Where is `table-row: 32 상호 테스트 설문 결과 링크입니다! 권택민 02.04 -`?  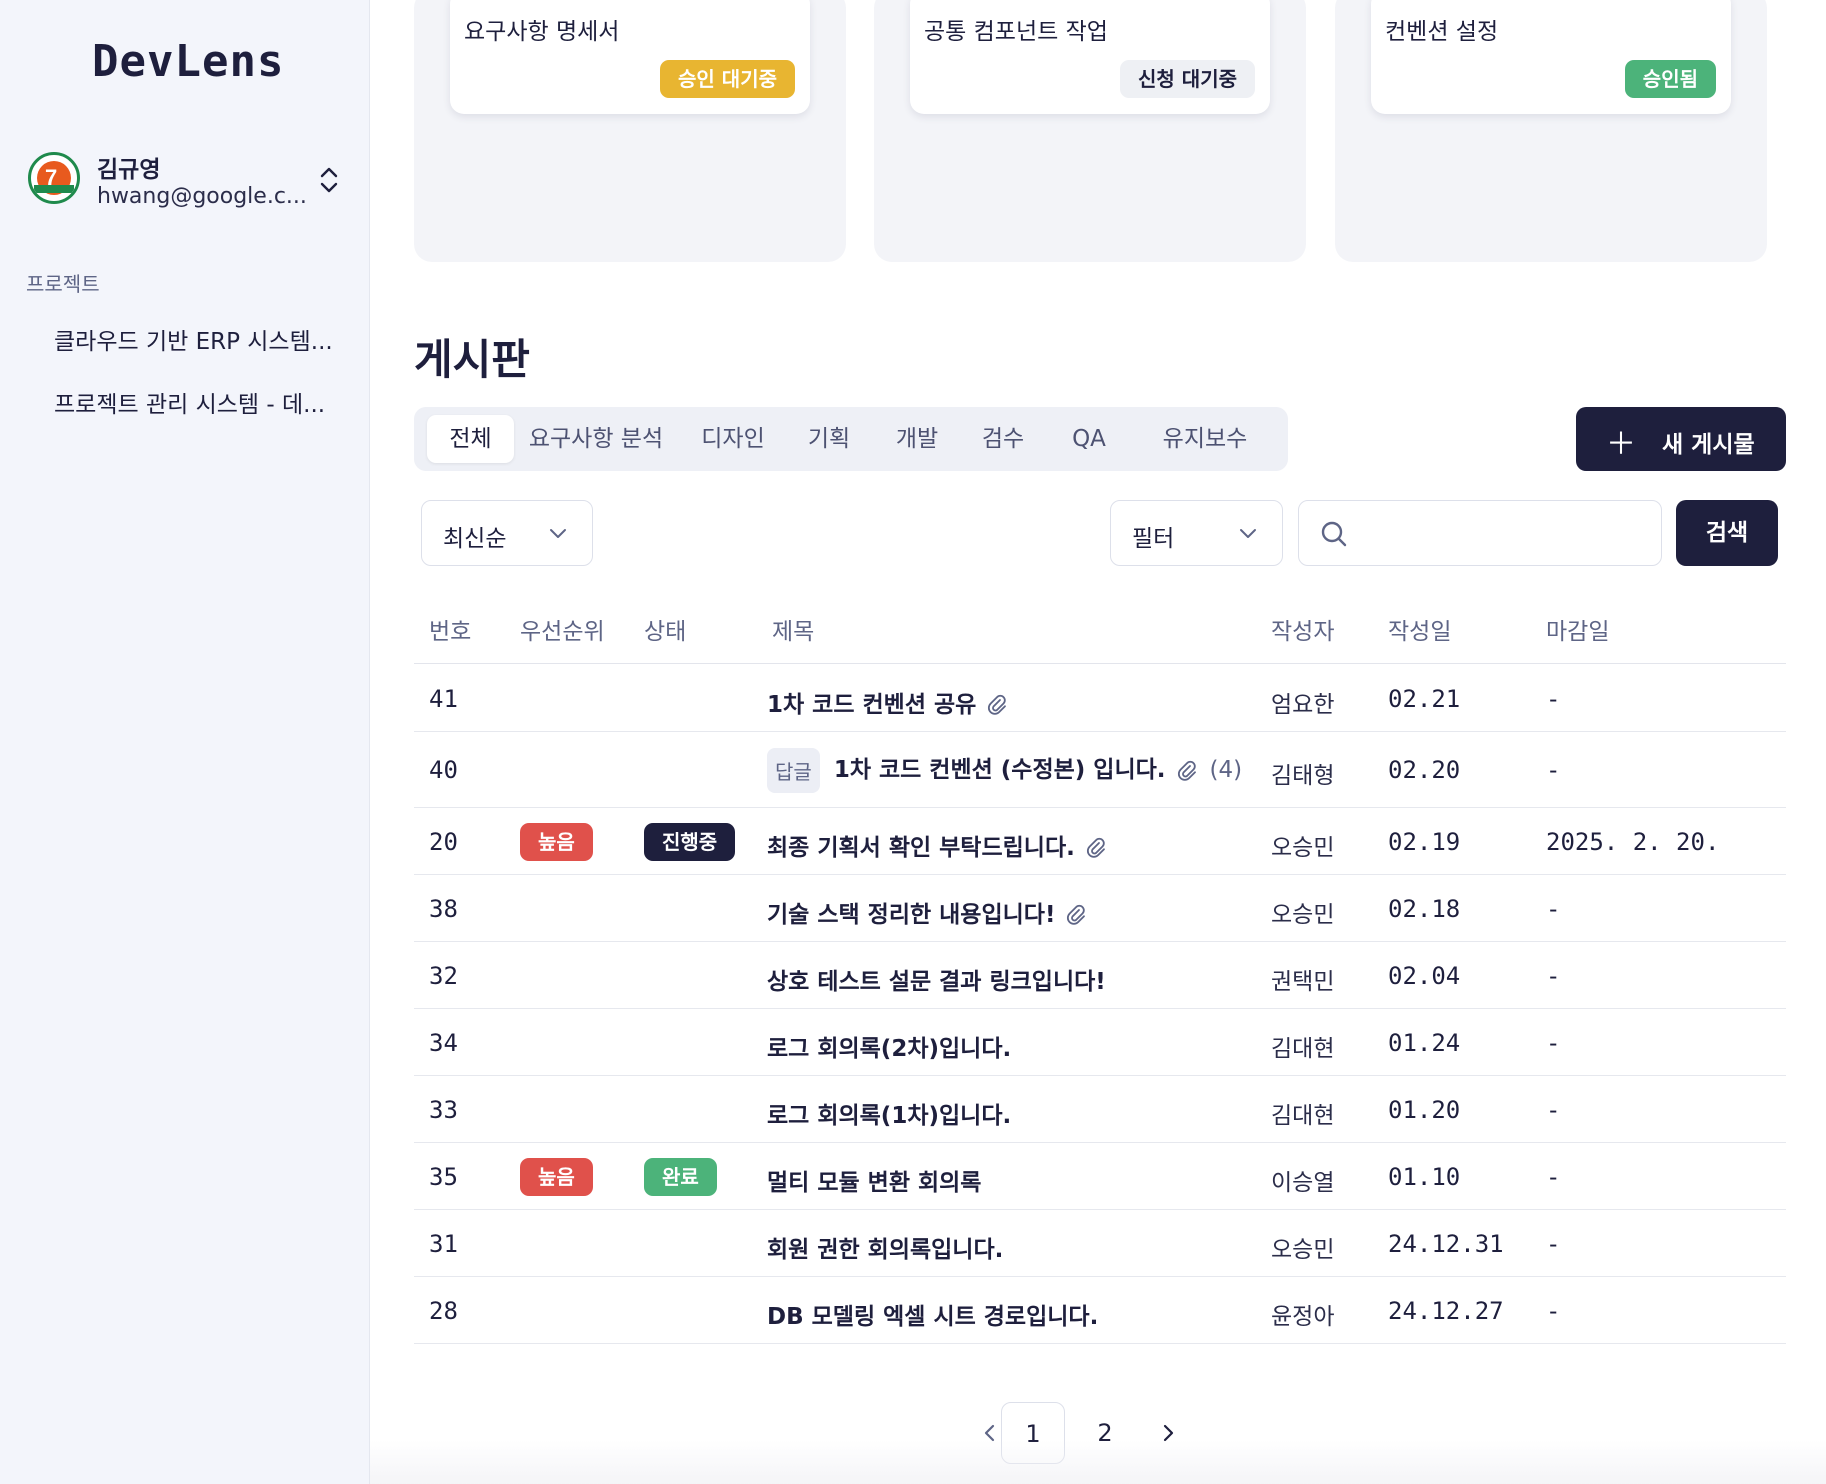 table-row: 32 상호 테스트 설문 결과 링크입니다! 권택민 02.04 - is located at coordinates (1100, 975).